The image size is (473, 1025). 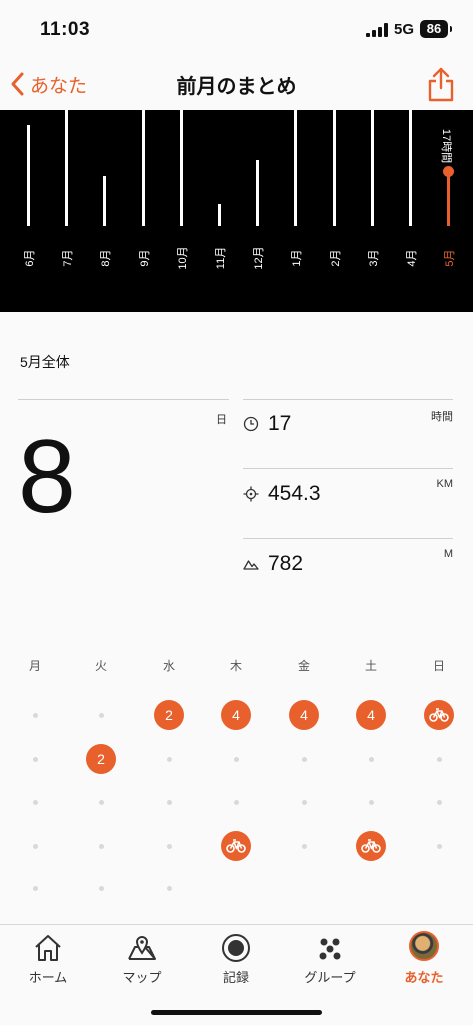 I want to click on stat-value: 782, so click(x=286, y=563).